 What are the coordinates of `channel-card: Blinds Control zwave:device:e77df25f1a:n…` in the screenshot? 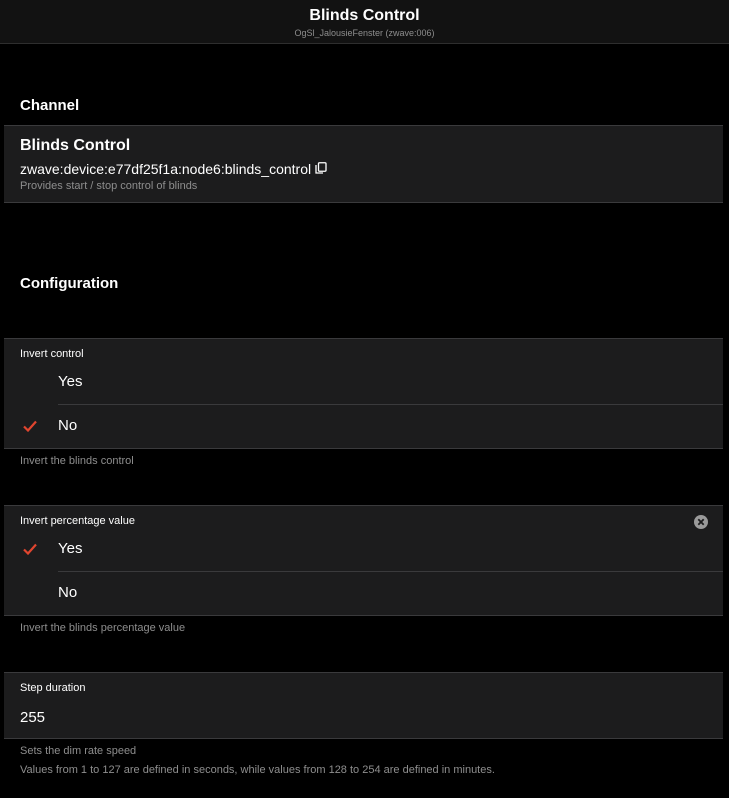 It's located at (363, 164).